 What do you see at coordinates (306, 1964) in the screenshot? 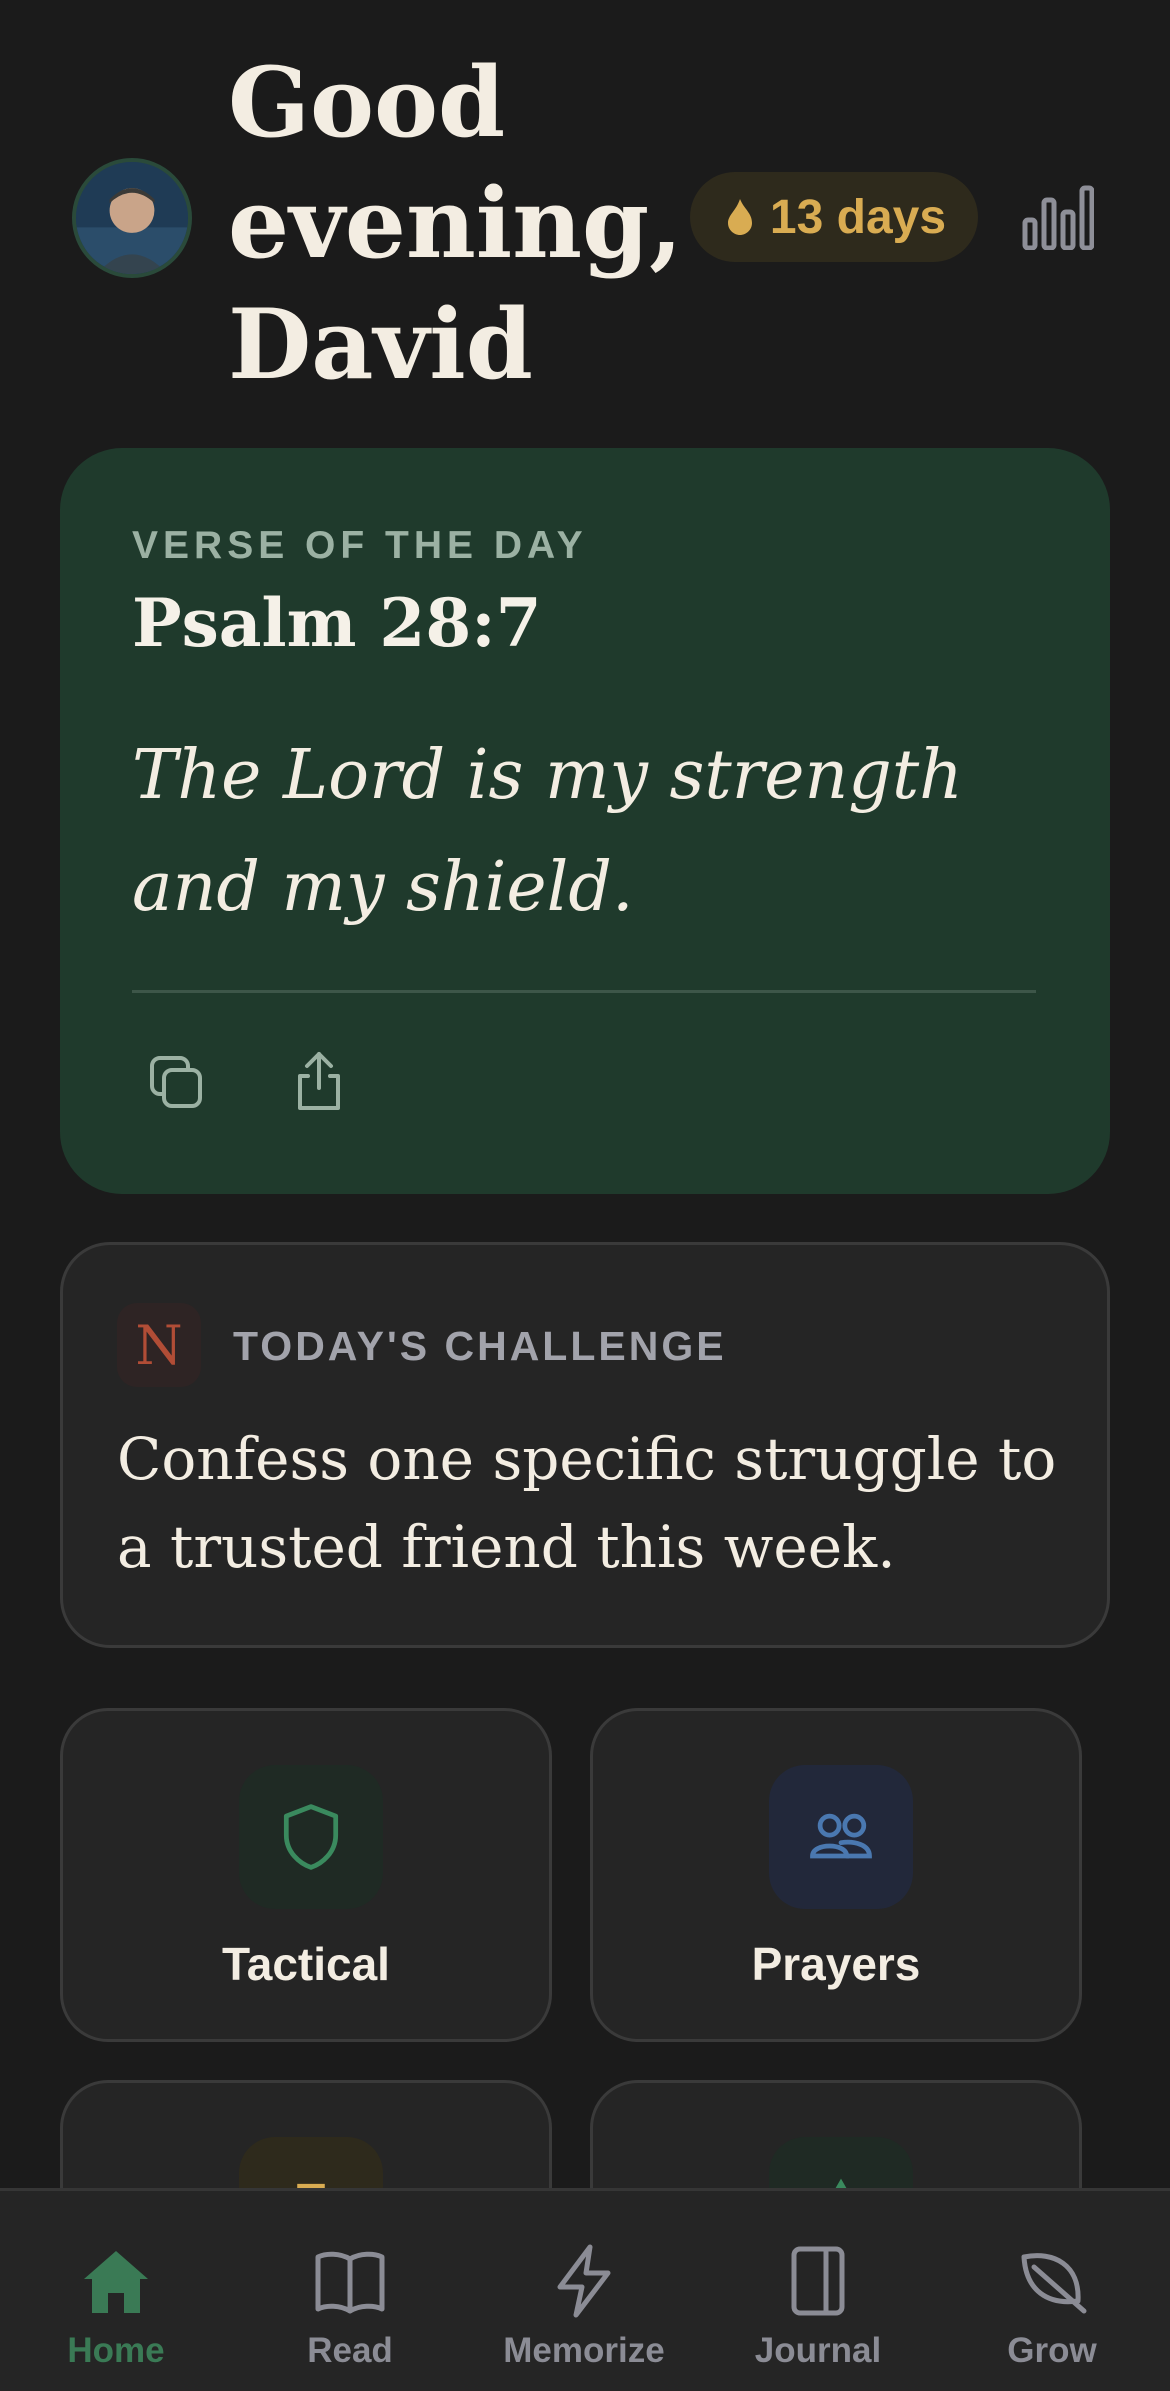
I see `tile-label: Tactical` at bounding box center [306, 1964].